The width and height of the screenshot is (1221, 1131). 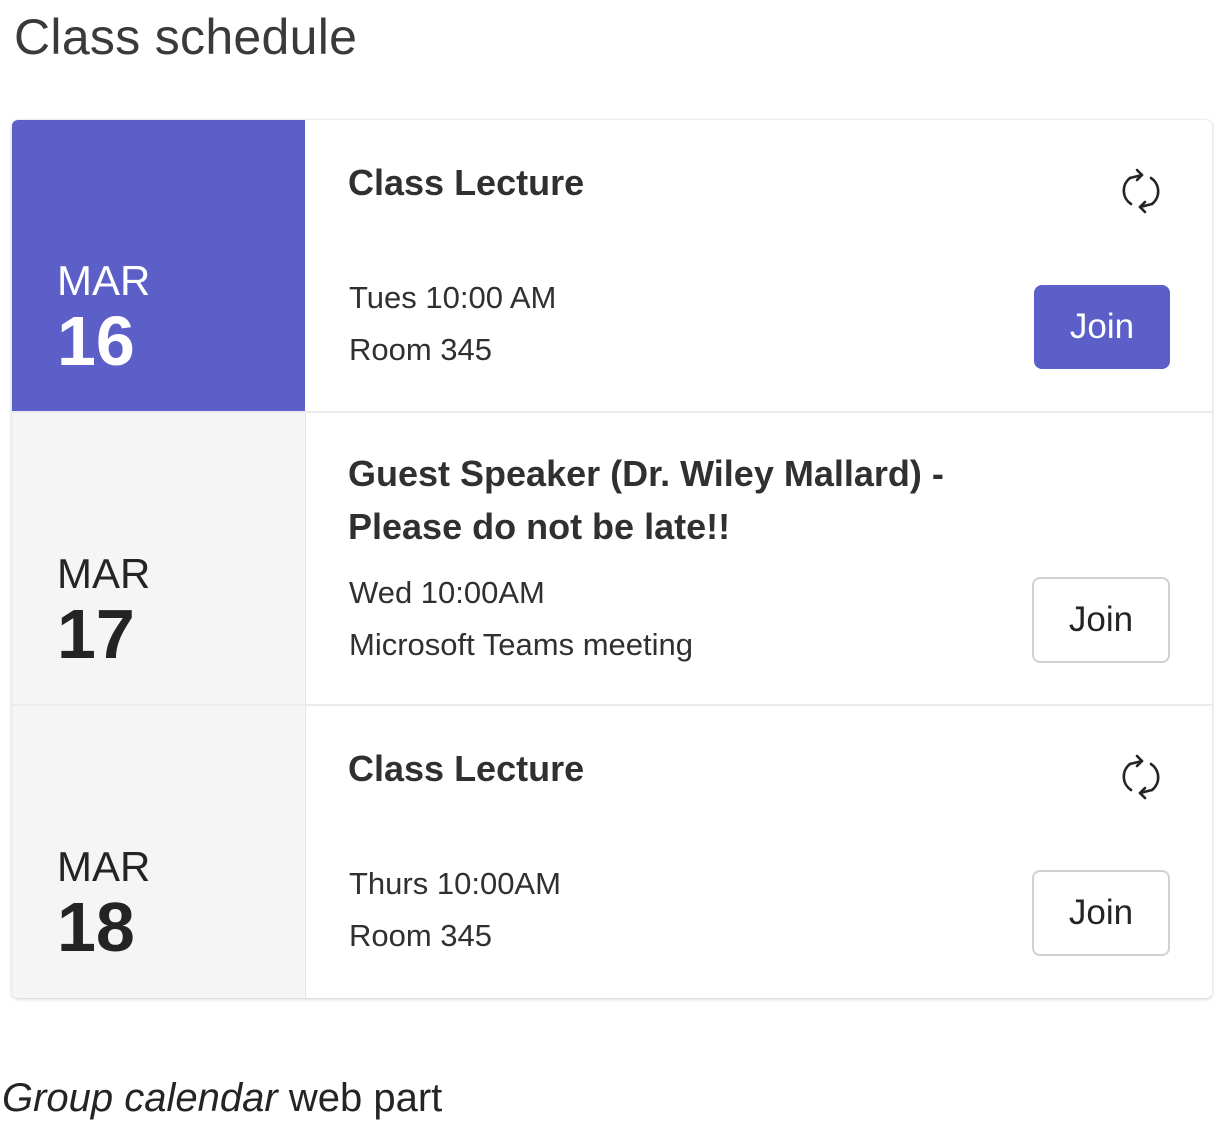 I want to click on event-location: Microsoft Teams meeting, so click(x=521, y=644).